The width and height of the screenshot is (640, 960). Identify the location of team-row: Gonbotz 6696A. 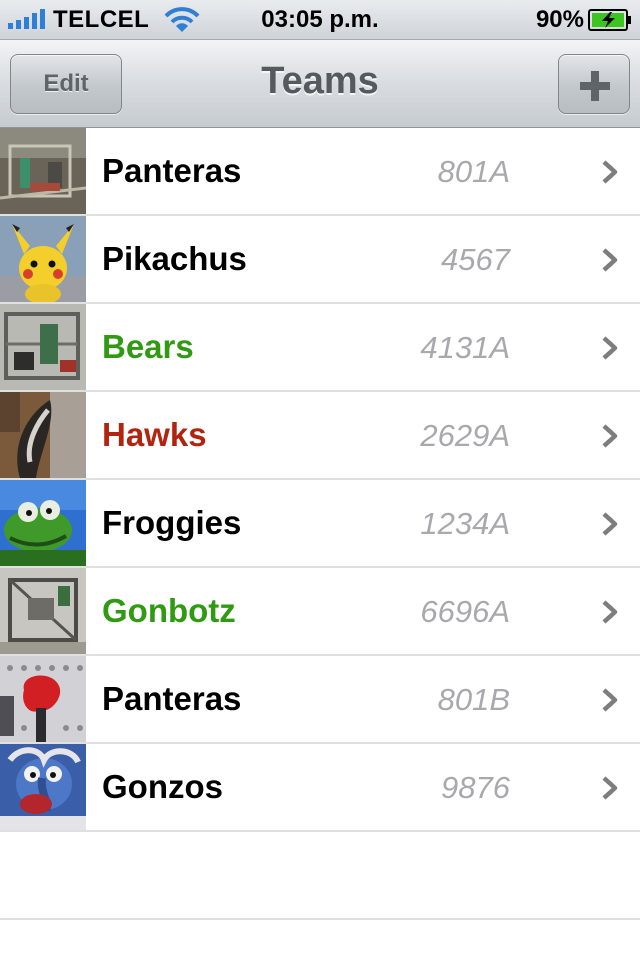
(320, 612).